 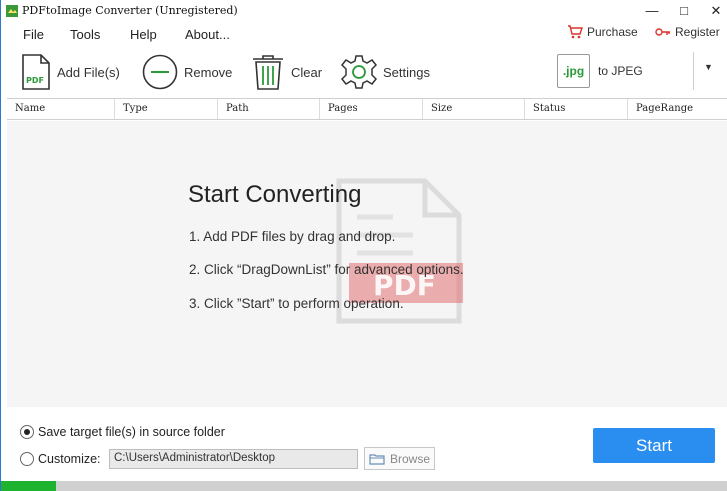 I want to click on svg-text: PDF, so click(x=35, y=80).